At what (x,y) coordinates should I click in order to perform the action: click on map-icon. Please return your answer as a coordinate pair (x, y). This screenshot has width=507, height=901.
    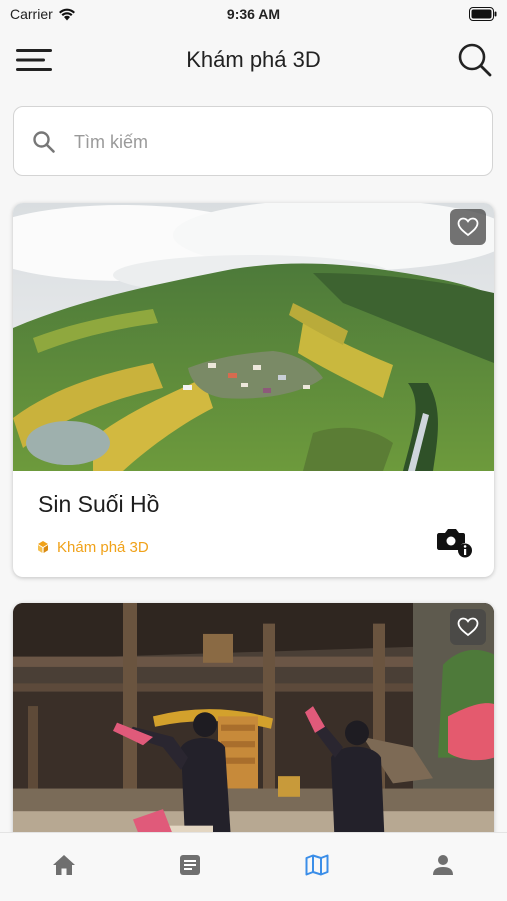
    Looking at the image, I should click on (317, 865).